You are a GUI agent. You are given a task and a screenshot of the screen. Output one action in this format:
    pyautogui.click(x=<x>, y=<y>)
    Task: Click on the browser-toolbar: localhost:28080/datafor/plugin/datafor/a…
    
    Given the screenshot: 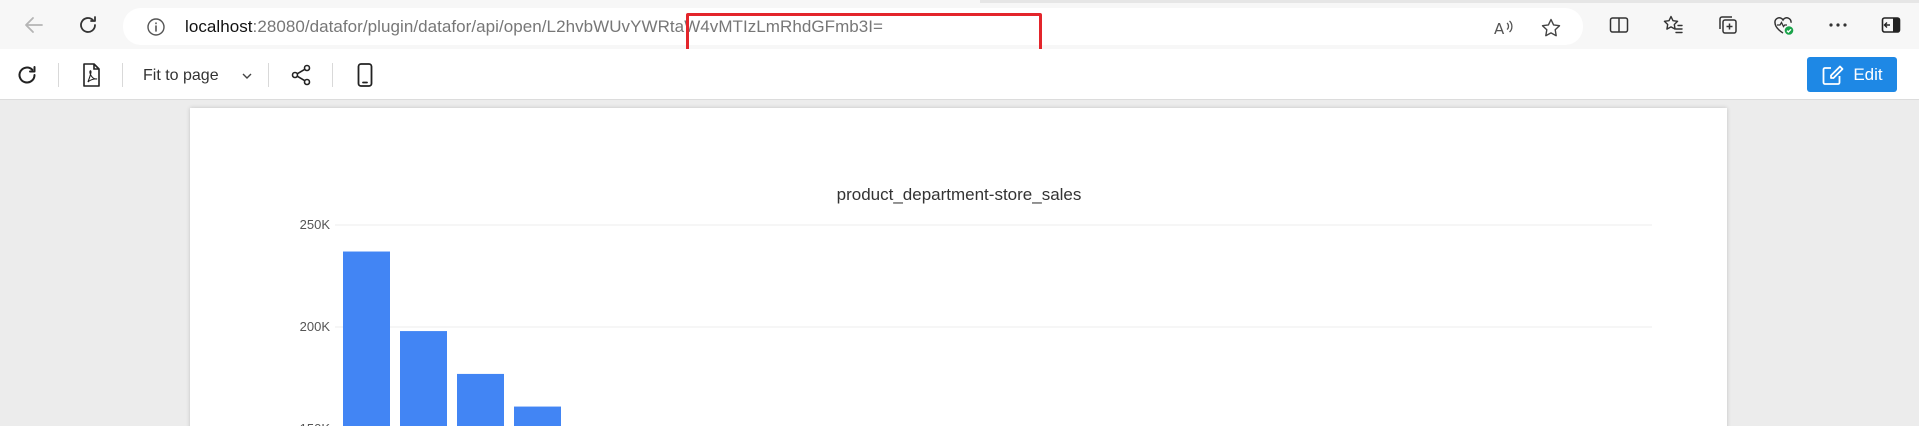 What is the action you would take?
    pyautogui.click(x=959, y=29)
    